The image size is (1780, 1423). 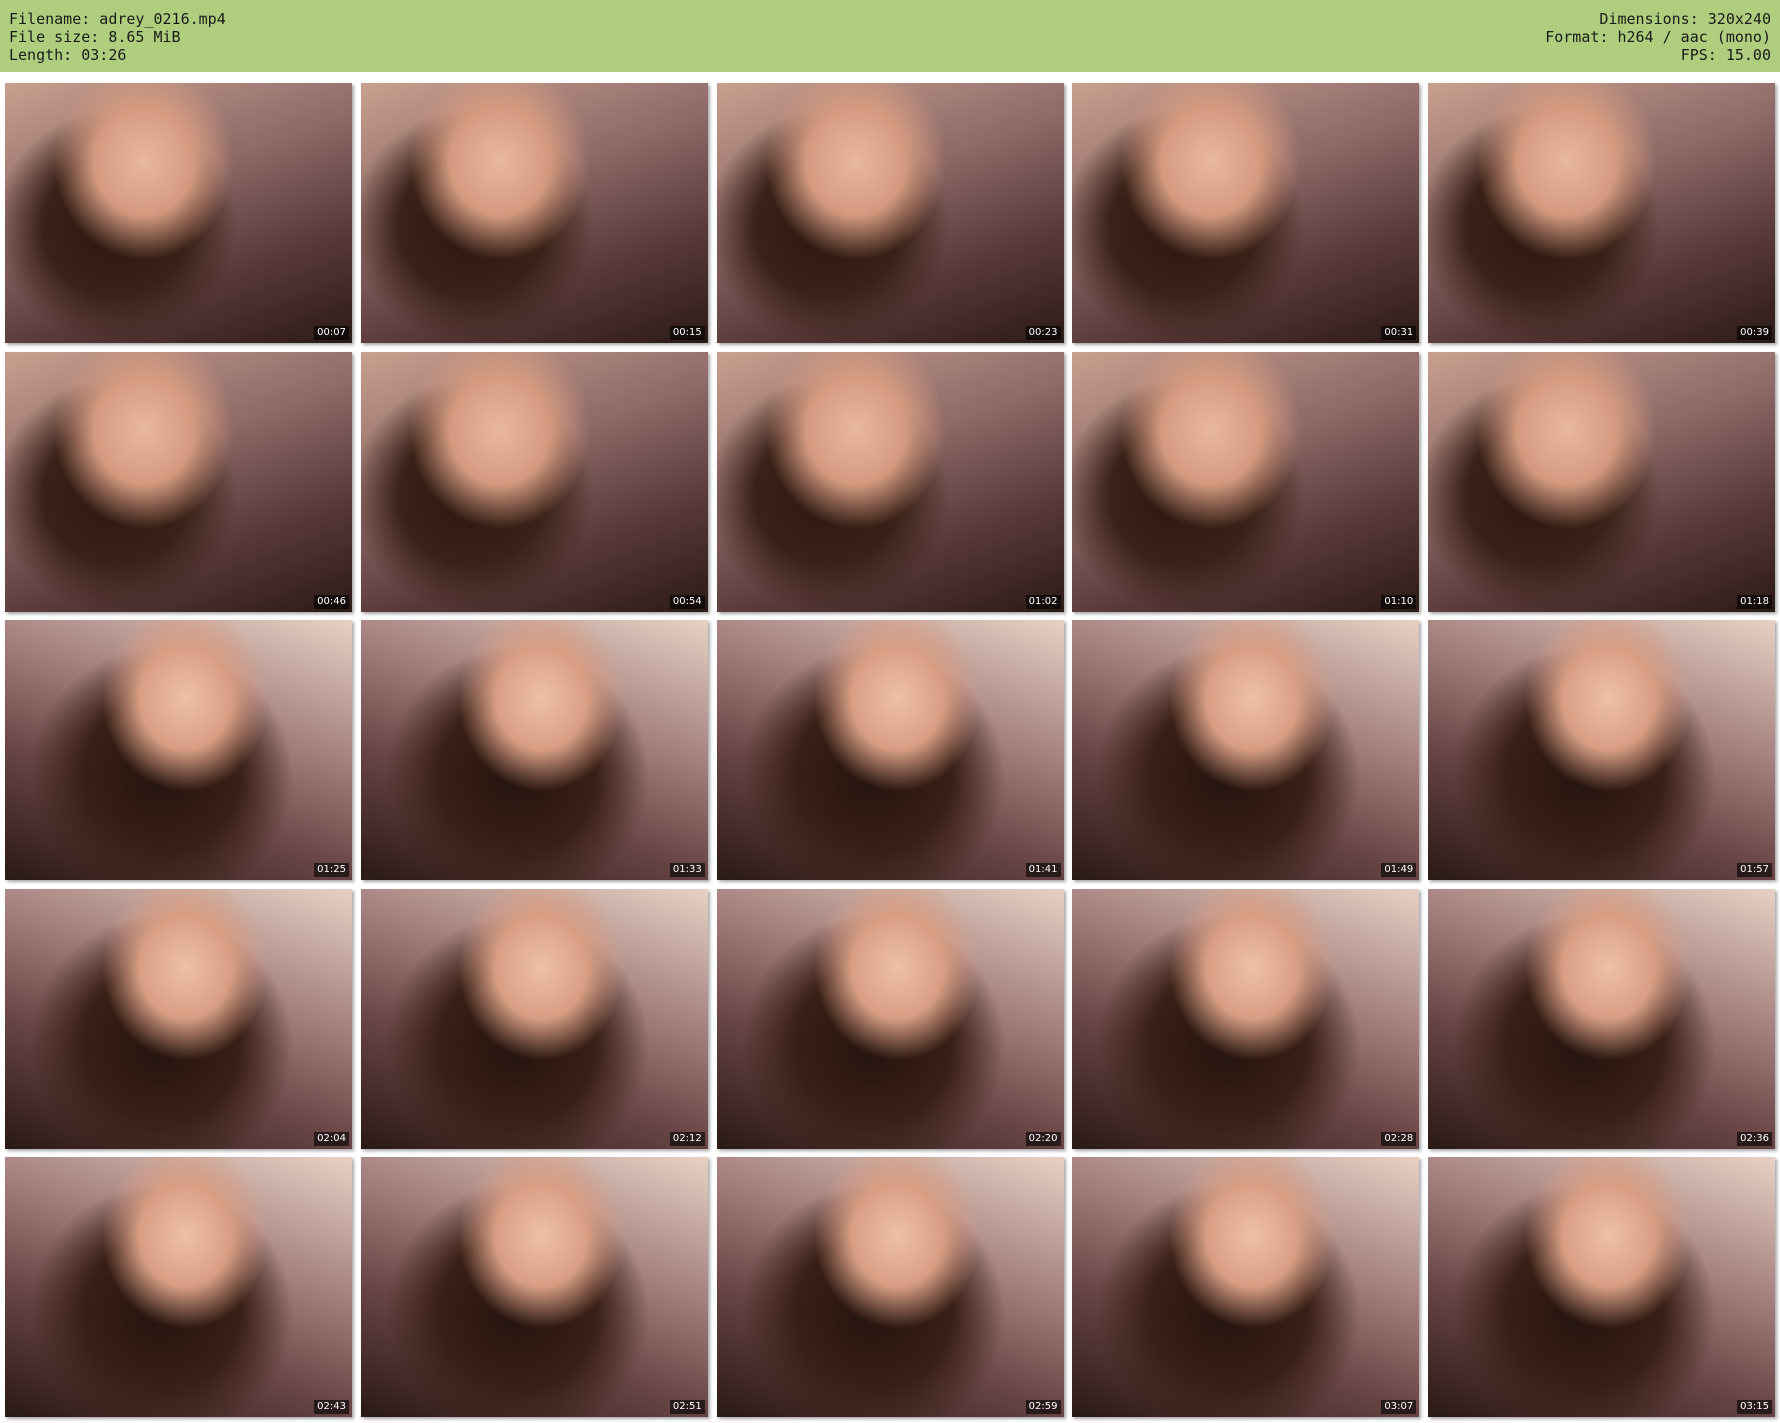 What do you see at coordinates (1399, 1138) in the screenshot?
I see `thumbnail-timestamp: 02:28` at bounding box center [1399, 1138].